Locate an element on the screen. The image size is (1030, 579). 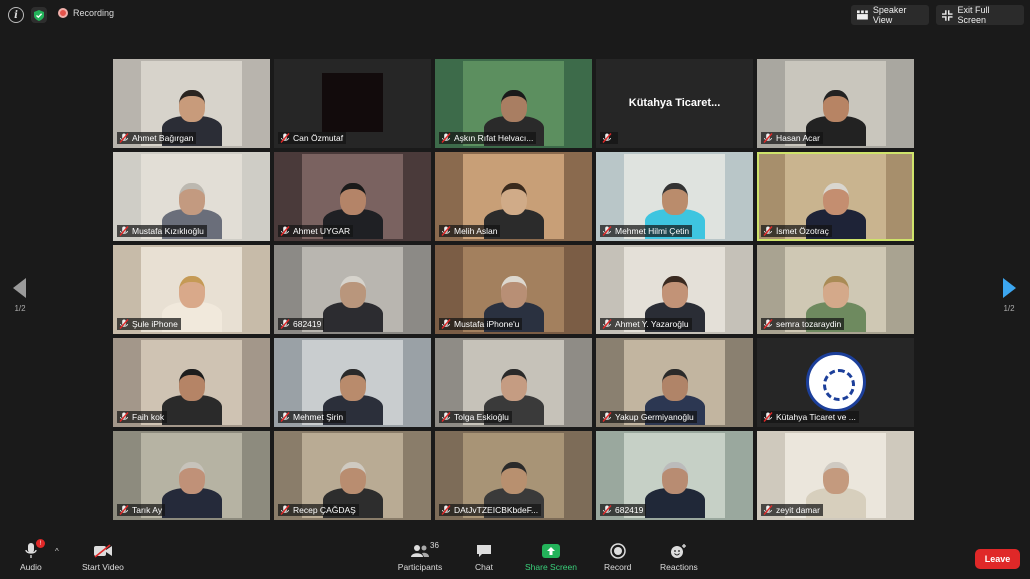
reactions-button: Reactions is located at coordinates (679, 556).